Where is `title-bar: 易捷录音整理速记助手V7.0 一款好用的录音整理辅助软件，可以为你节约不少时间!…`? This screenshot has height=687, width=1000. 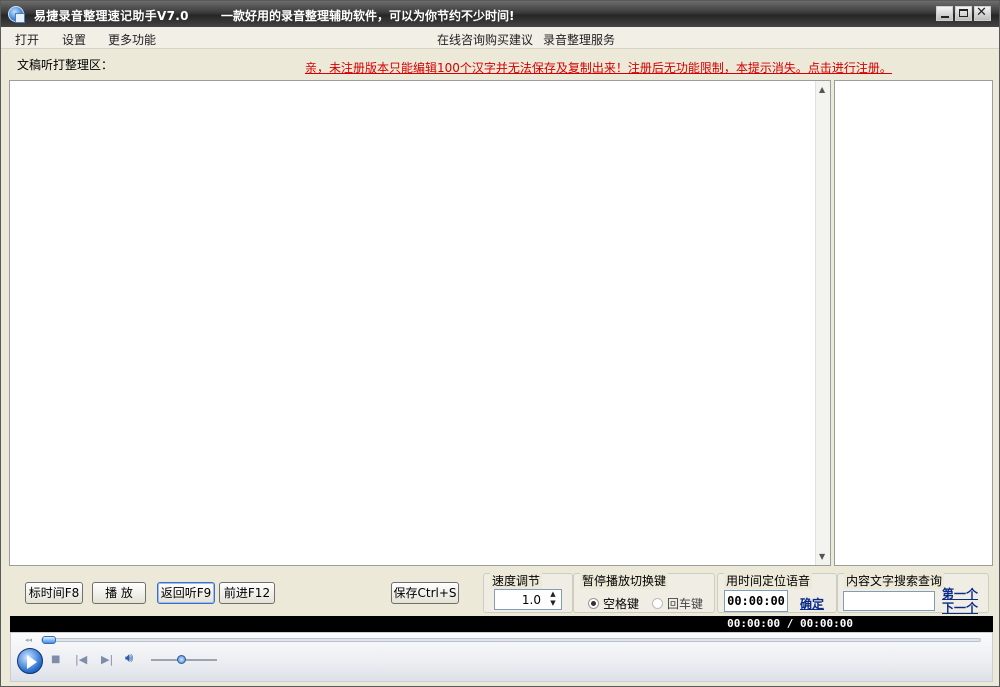 title-bar: 易捷录音整理速记助手V7.0 一款好用的录音整理辅助软件，可以为你节约不少时间!… is located at coordinates (500, 14).